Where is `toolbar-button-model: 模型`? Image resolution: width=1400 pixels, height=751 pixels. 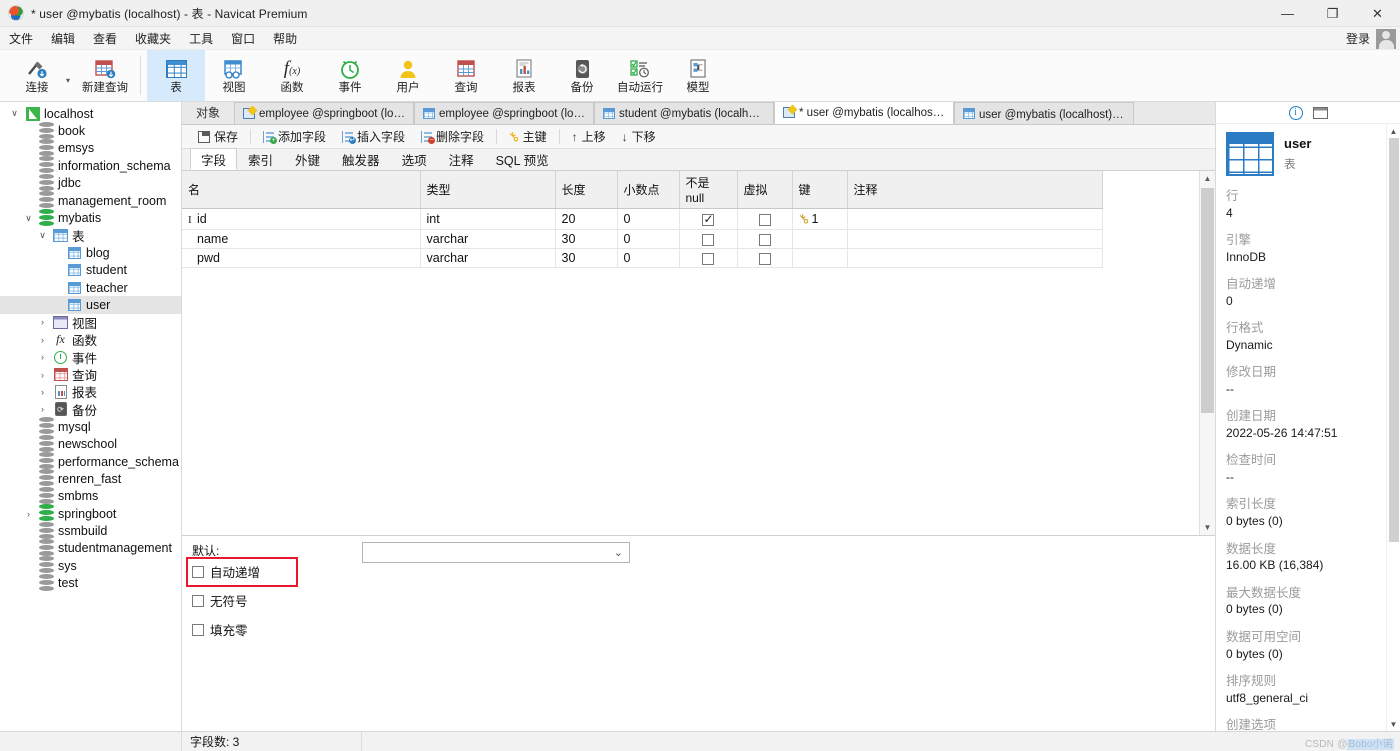
toolbar-button-model: 模型 is located at coordinates (698, 75).